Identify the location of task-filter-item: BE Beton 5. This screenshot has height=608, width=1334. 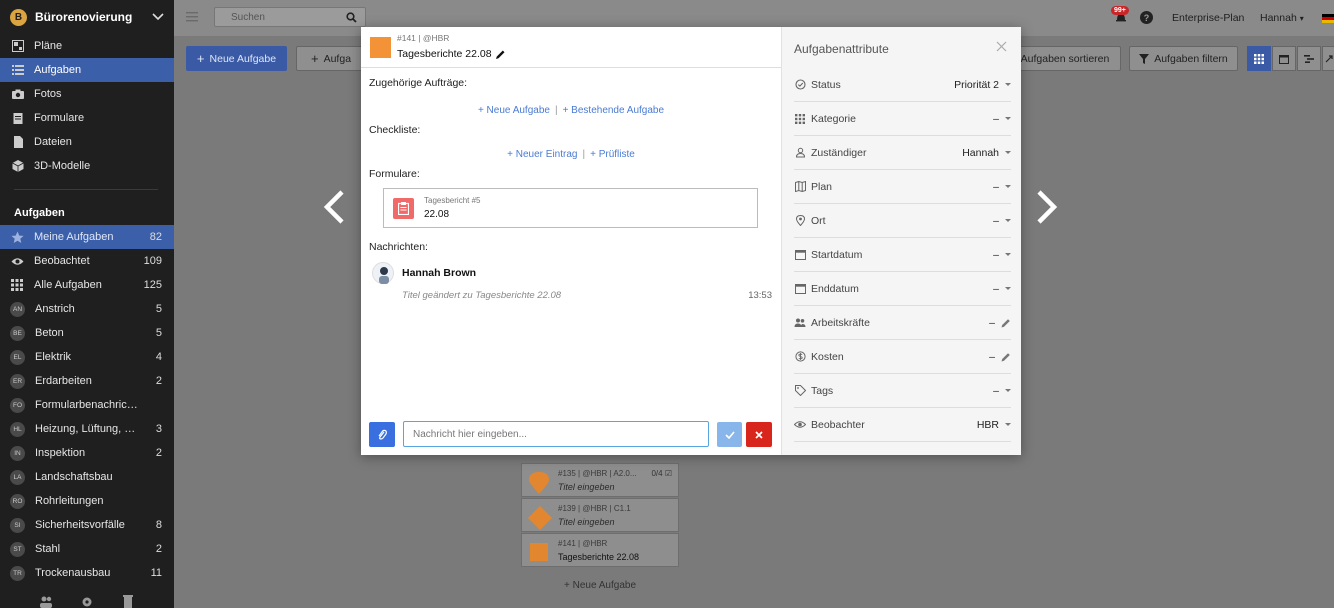
(87, 333).